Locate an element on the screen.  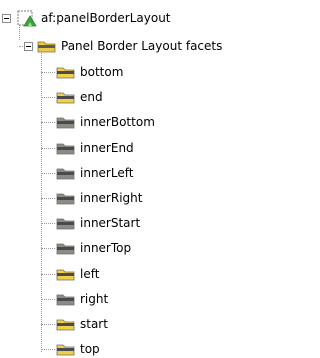
tree-node-facet-innerTop: innerTop is located at coordinates (93, 248).